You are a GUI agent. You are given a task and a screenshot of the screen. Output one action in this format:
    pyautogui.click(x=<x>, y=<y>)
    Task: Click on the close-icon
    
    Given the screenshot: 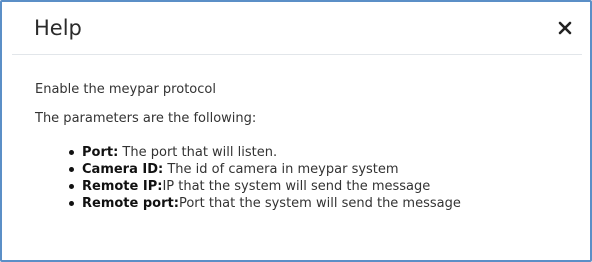 What is the action you would take?
    pyautogui.click(x=565, y=28)
    